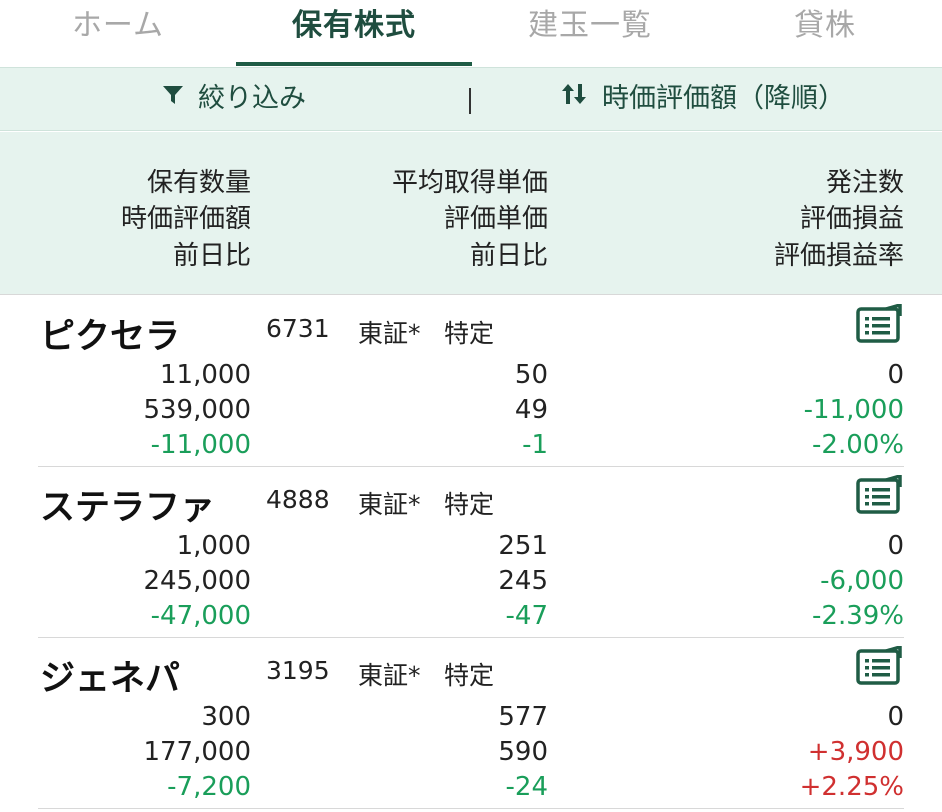 The width and height of the screenshot is (942, 812). I want to click on quantity-value: 11,000, so click(205, 375).